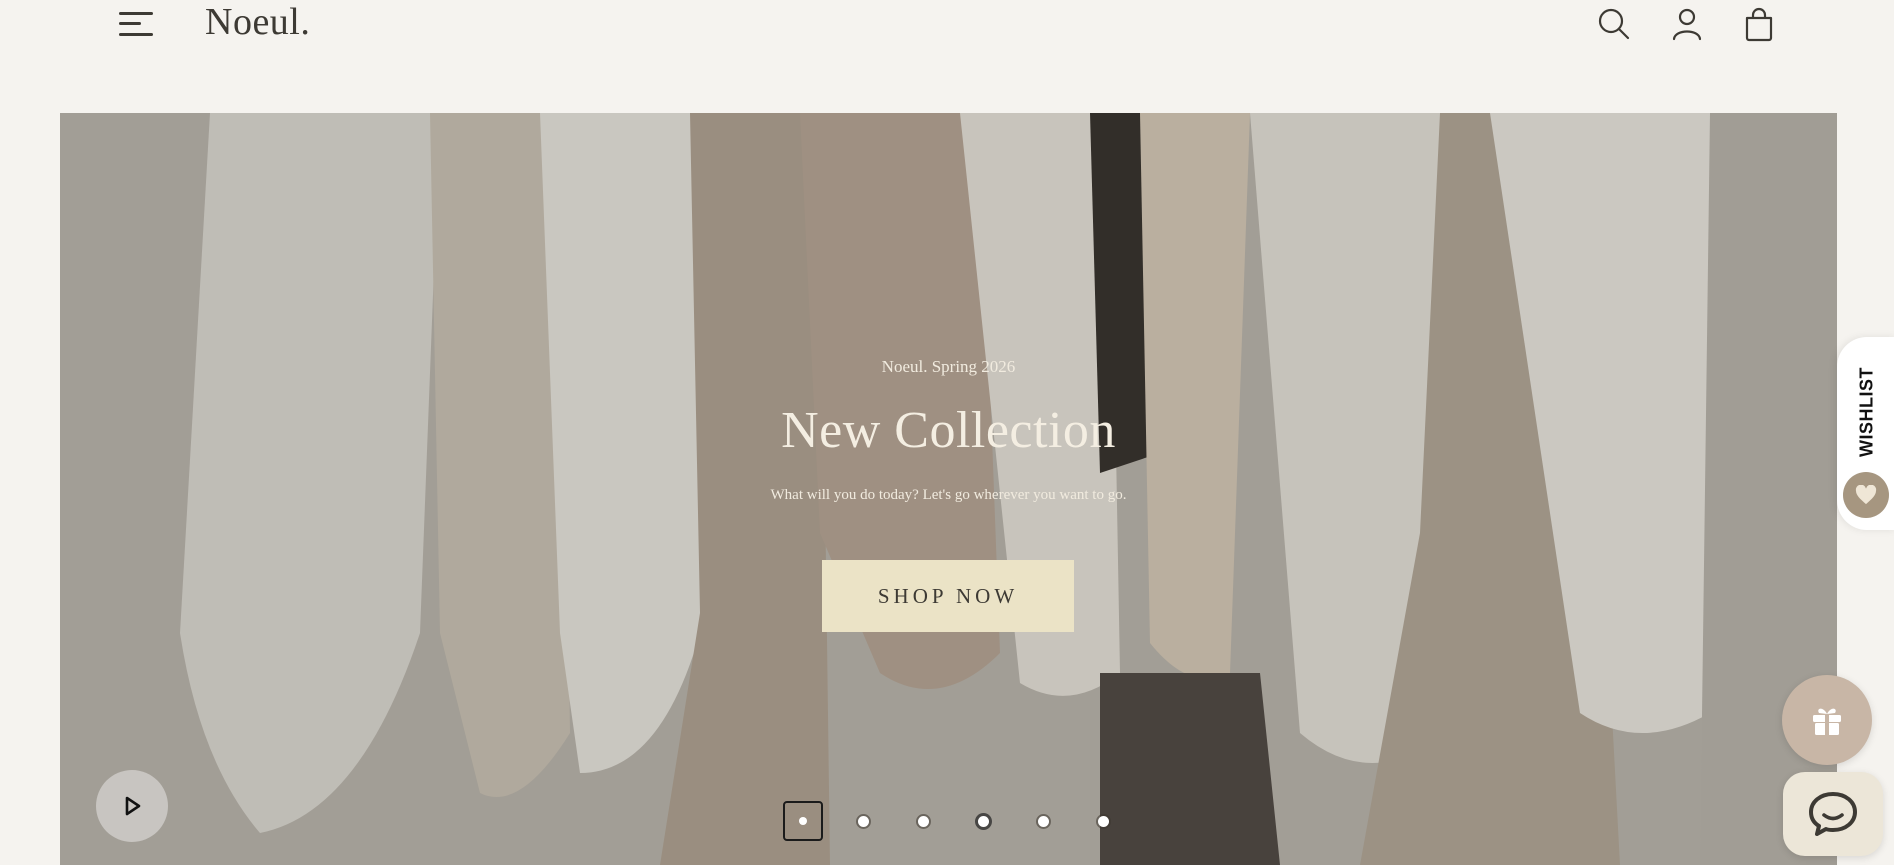  What do you see at coordinates (1866, 495) in the screenshot?
I see `heart-icon` at bounding box center [1866, 495].